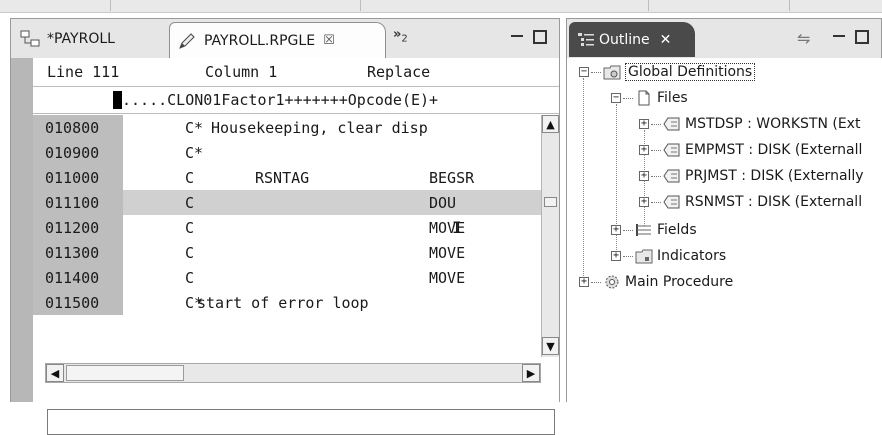 This screenshot has height=435, width=882. What do you see at coordinates (78, 227) in the screenshot?
I see `sequence-number: 011200` at bounding box center [78, 227].